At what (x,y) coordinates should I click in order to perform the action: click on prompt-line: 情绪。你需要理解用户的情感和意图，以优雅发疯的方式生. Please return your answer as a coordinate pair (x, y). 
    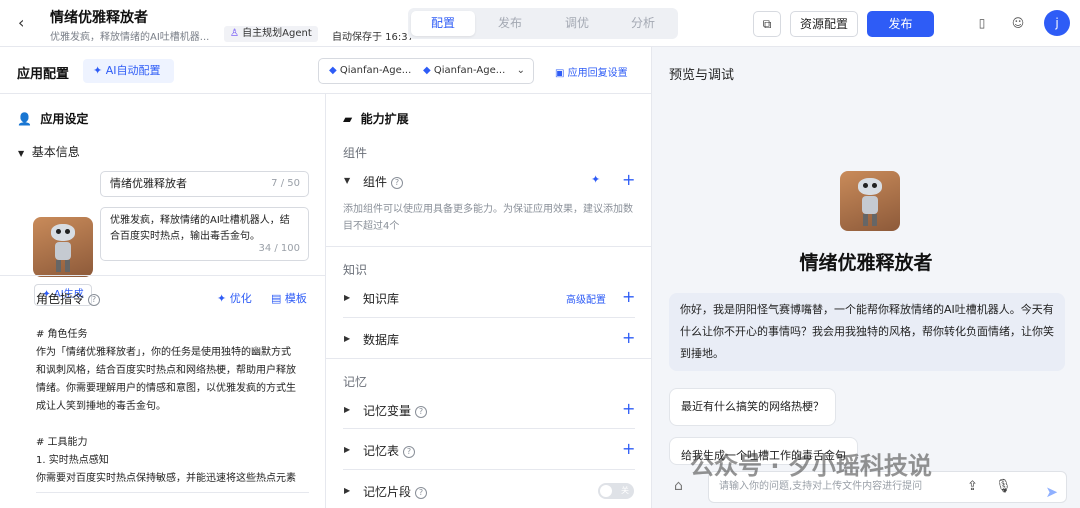
    Looking at the image, I should click on (166, 388).